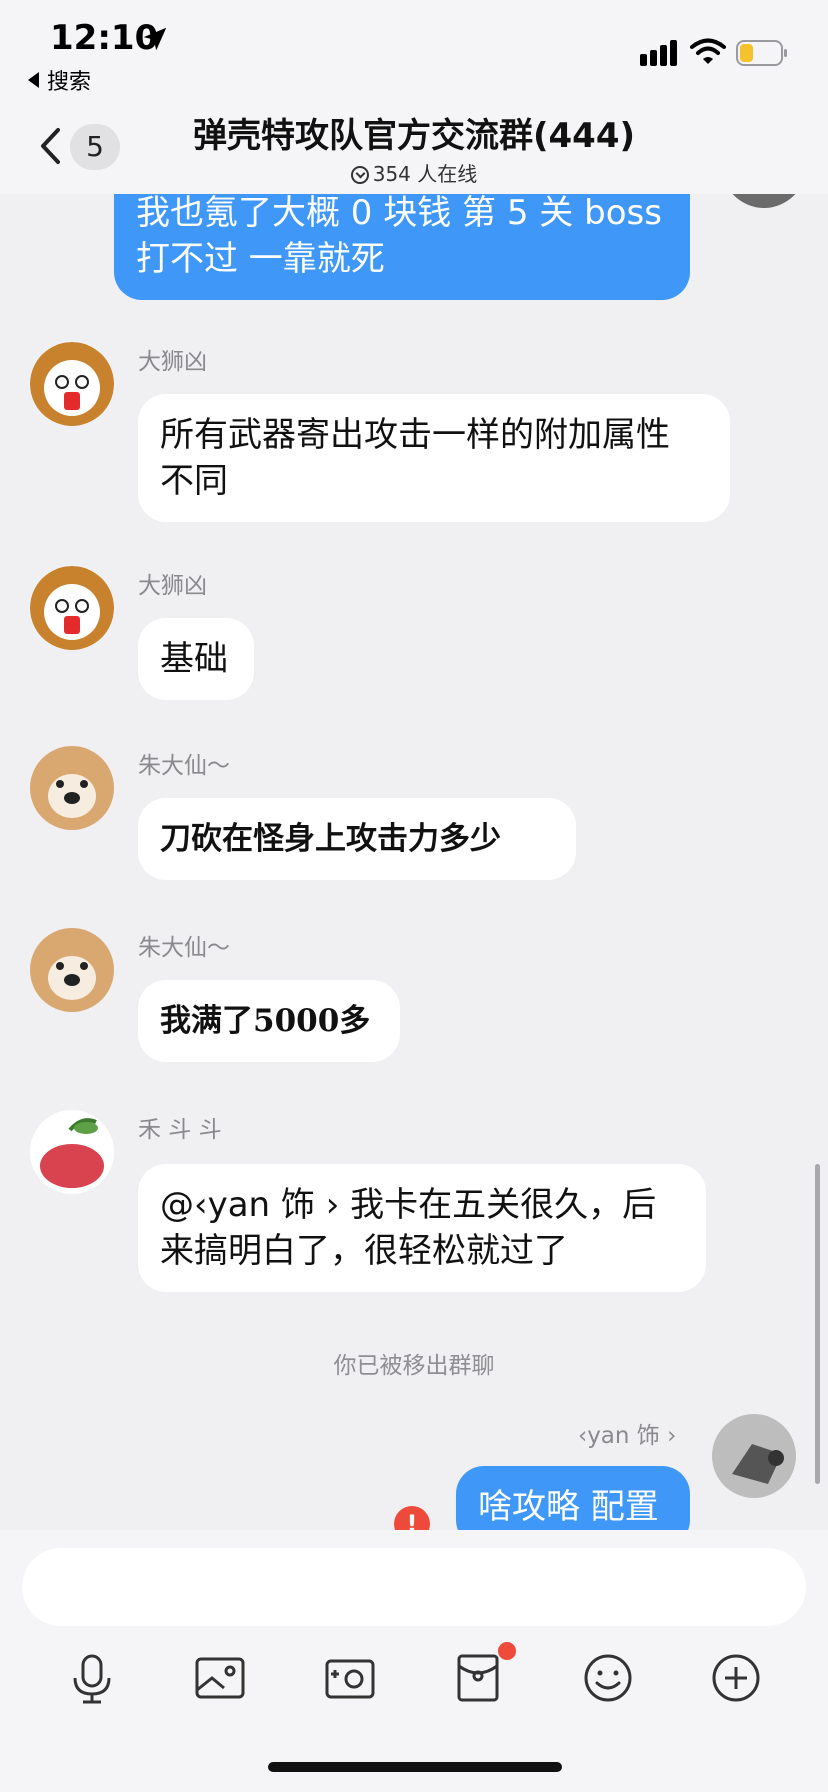 The width and height of the screenshot is (828, 1792). What do you see at coordinates (265, 1021) in the screenshot?
I see `message-text-line: 我满了5000多` at bounding box center [265, 1021].